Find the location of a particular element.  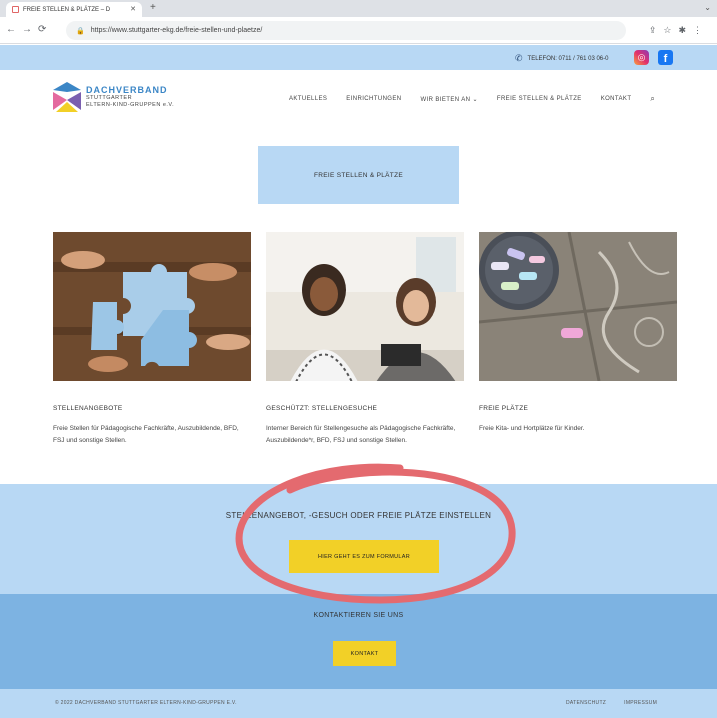

instagram-icon: ◎ is located at coordinates (641, 57).